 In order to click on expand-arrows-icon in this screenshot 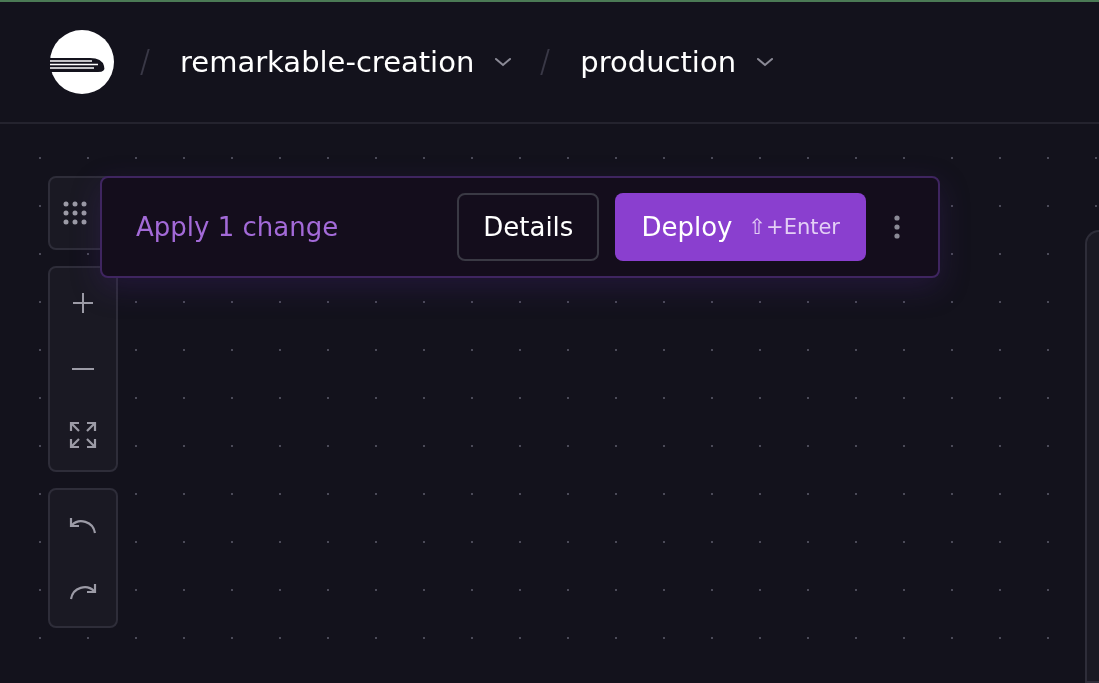, I will do `click(83, 435)`.